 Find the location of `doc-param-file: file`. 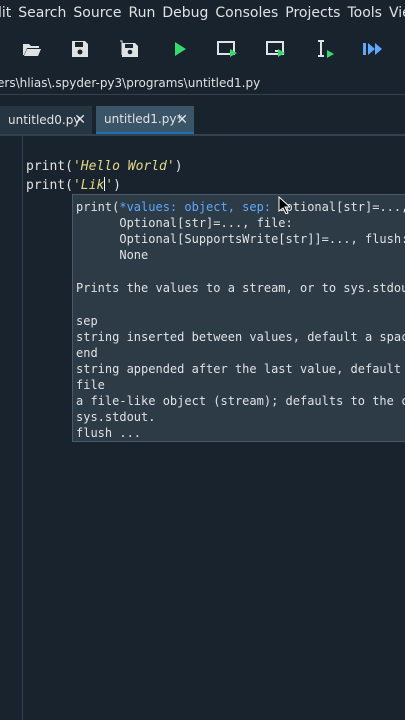

doc-param-file: file is located at coordinates (90, 385).